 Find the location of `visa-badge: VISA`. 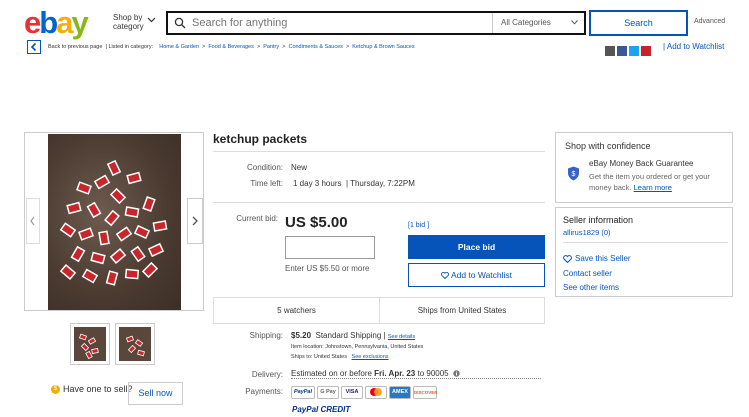

visa-badge: VISA is located at coordinates (352, 393).